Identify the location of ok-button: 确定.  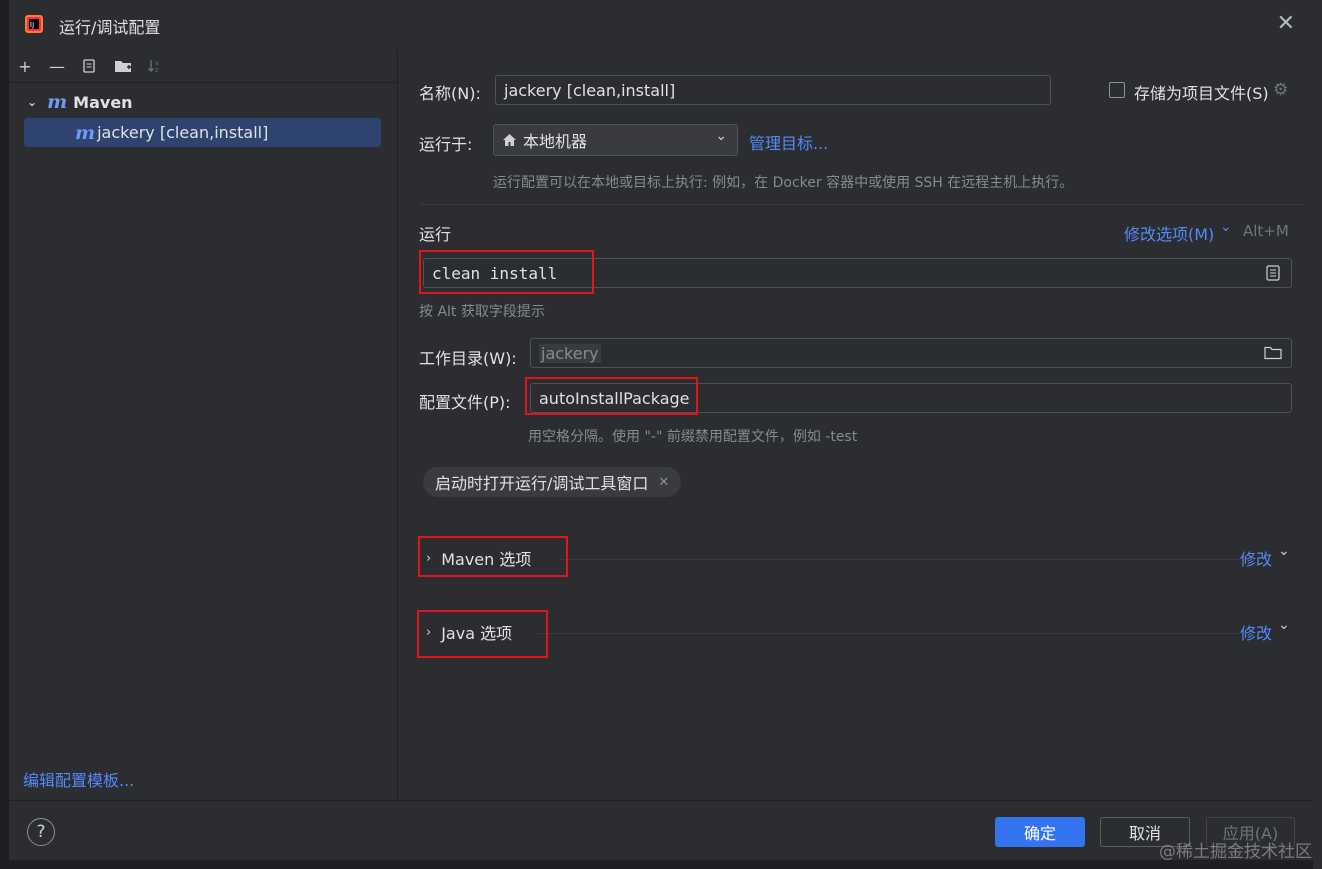
(1040, 832).